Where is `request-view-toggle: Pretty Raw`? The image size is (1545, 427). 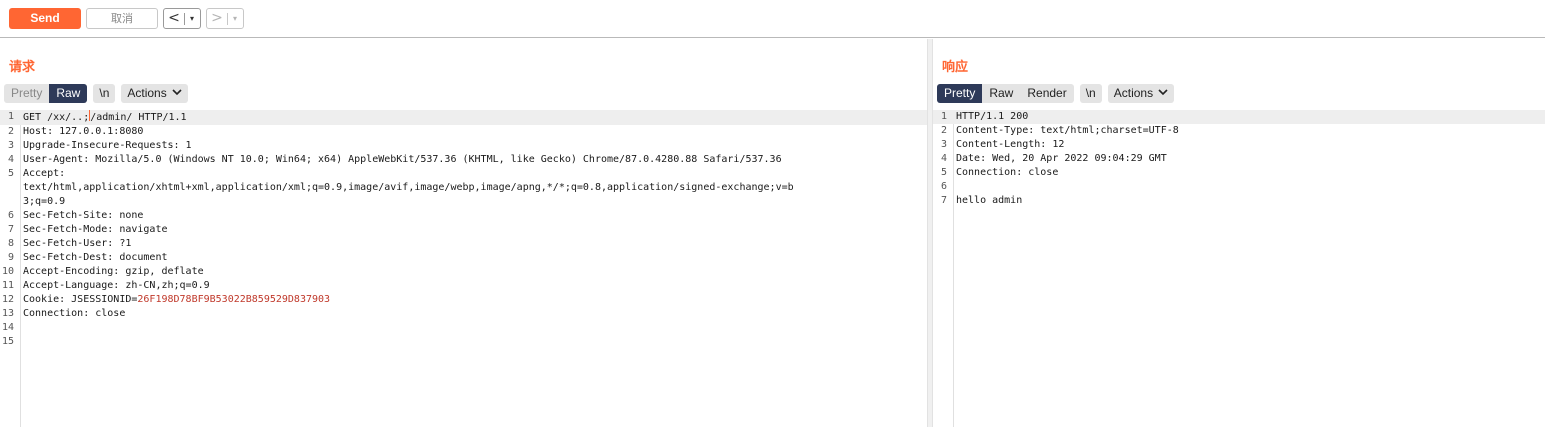 request-view-toggle: Pretty Raw is located at coordinates (46, 93).